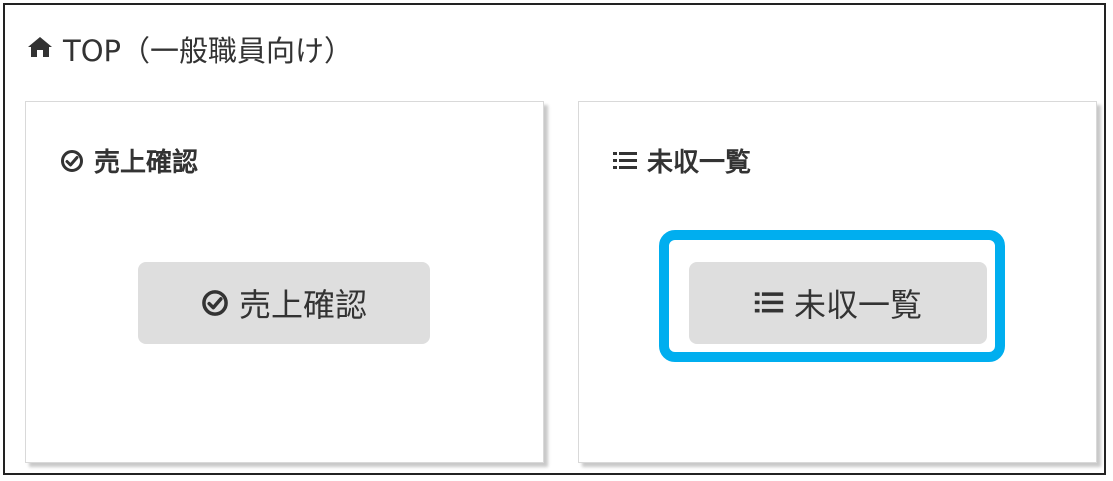 Image resolution: width=1113 pixels, height=481 pixels. What do you see at coordinates (302, 305) in the screenshot?
I see `sales-check-button-label: 売上確認` at bounding box center [302, 305].